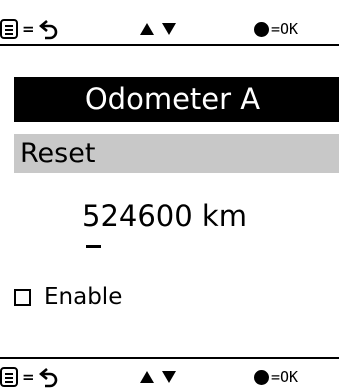 The image size is (339, 392). What do you see at coordinates (176, 153) in the screenshot?
I see `reset-menu-item: Reset` at bounding box center [176, 153].